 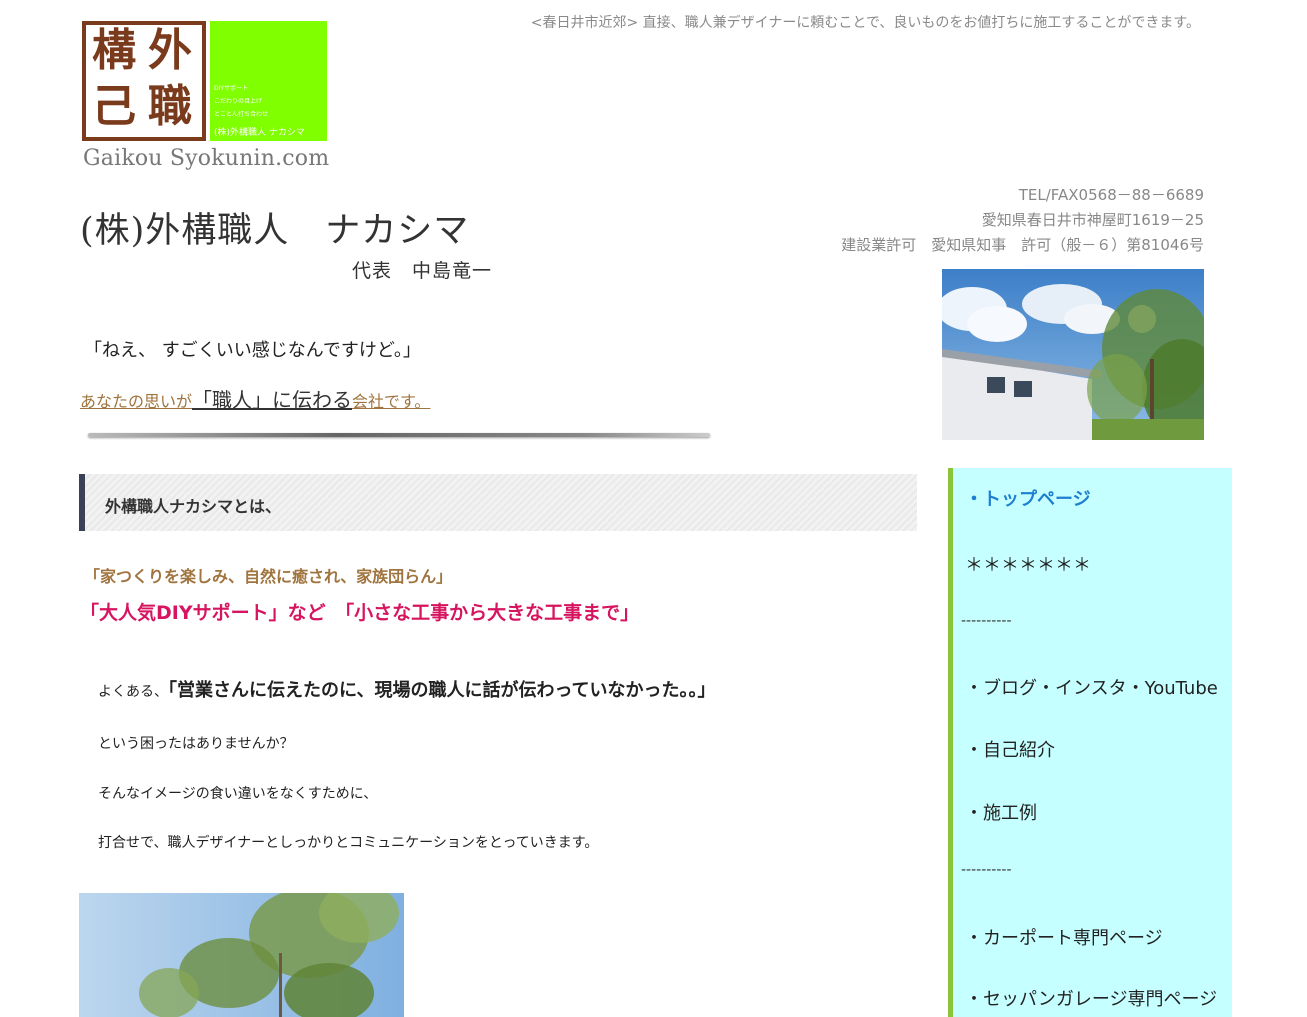 I want to click on paragraph-1: よくある、「営業さんに伝えたのに、現場の職人に話が伝わっていなかった。。」, so click(x=407, y=689).